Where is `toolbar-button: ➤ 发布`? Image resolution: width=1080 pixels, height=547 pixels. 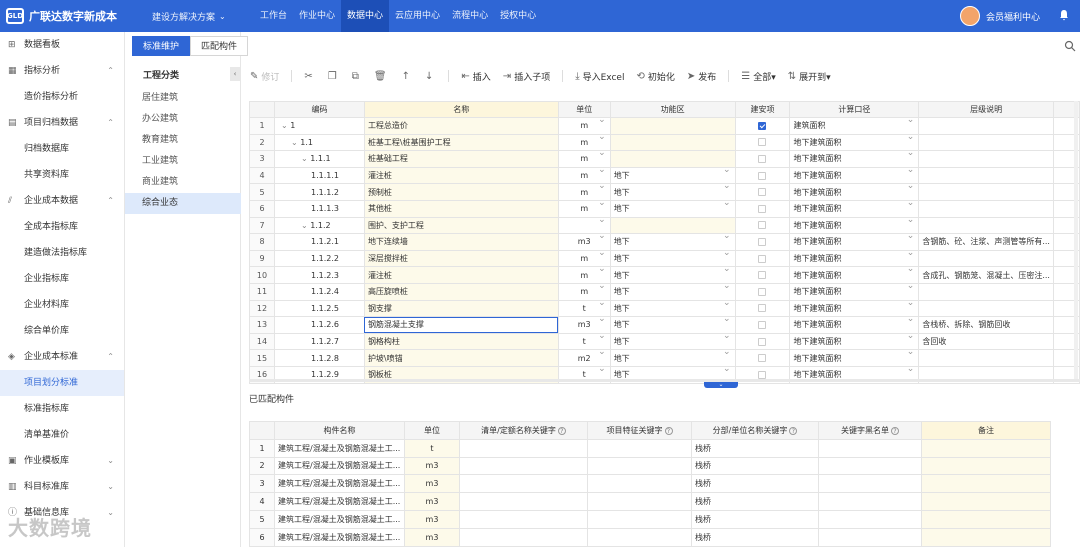
toolbar-button: ➤ 发布 is located at coordinates (701, 76).